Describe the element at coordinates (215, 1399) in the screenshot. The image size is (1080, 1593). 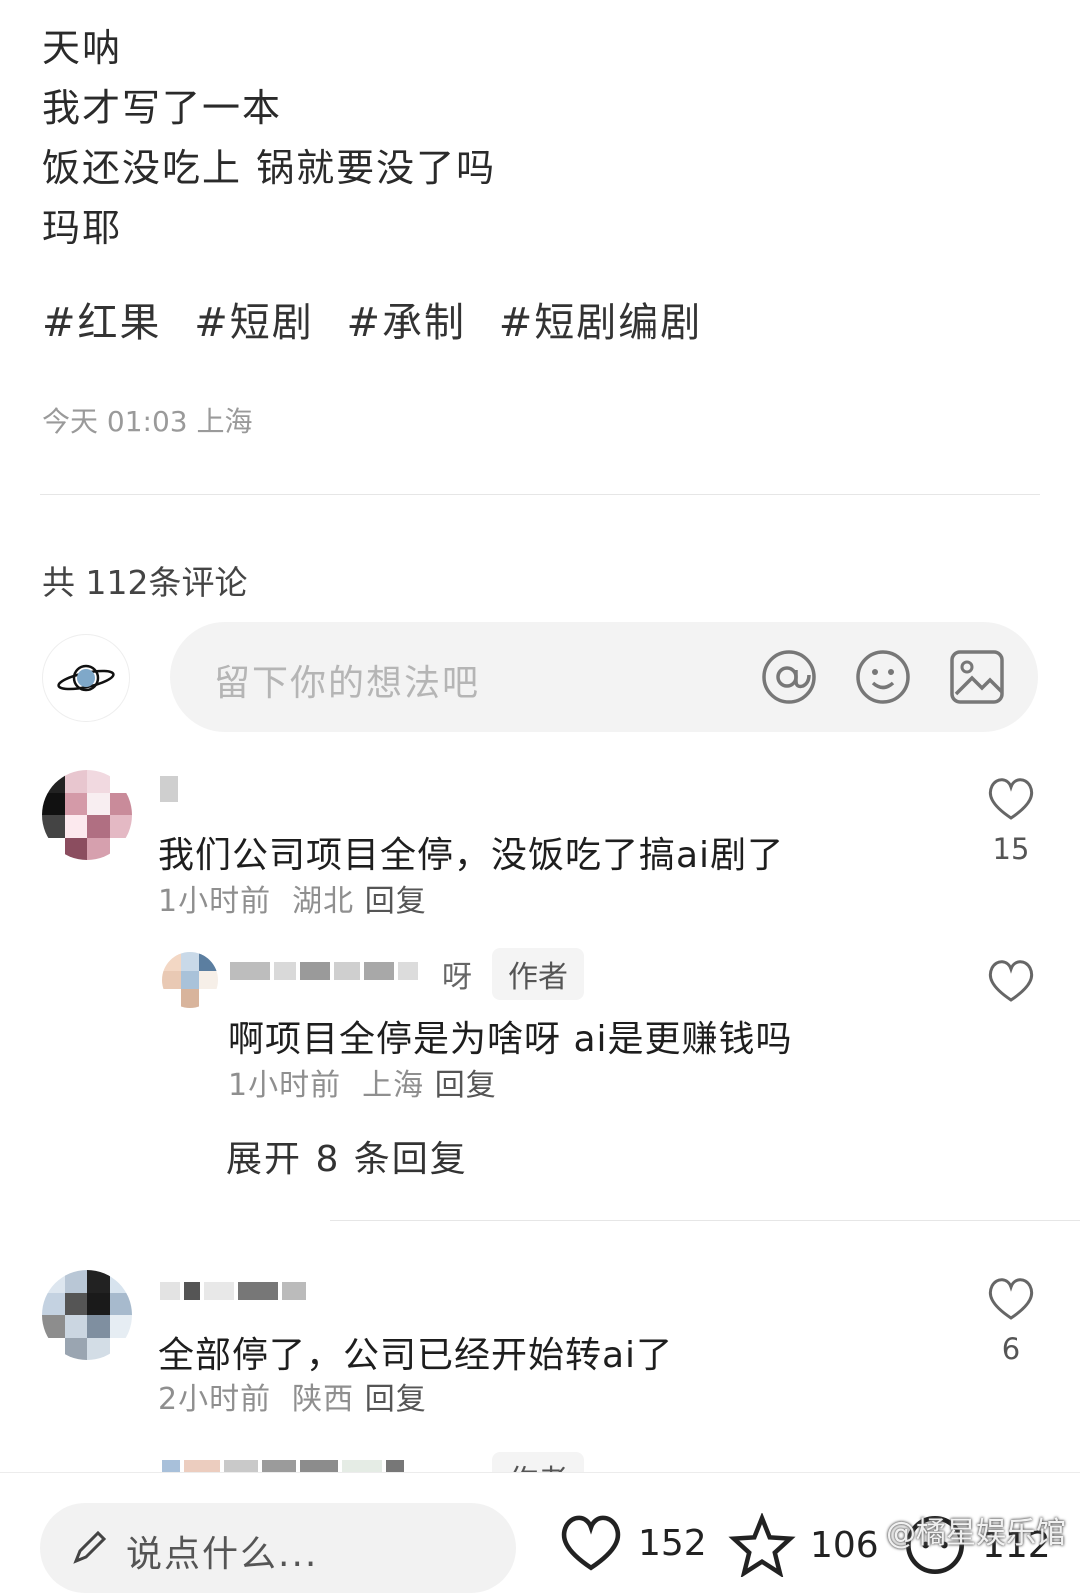
I see `comment-time: 2小时前` at that location.